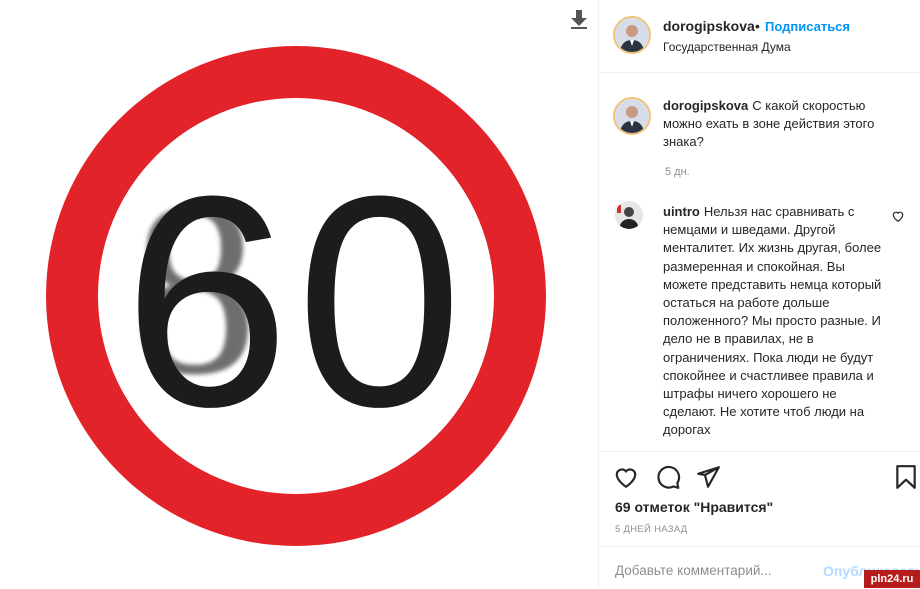 This screenshot has height=589, width=920. What do you see at coordinates (681, 211) in the screenshot?
I see `comment-username: uintro` at bounding box center [681, 211].